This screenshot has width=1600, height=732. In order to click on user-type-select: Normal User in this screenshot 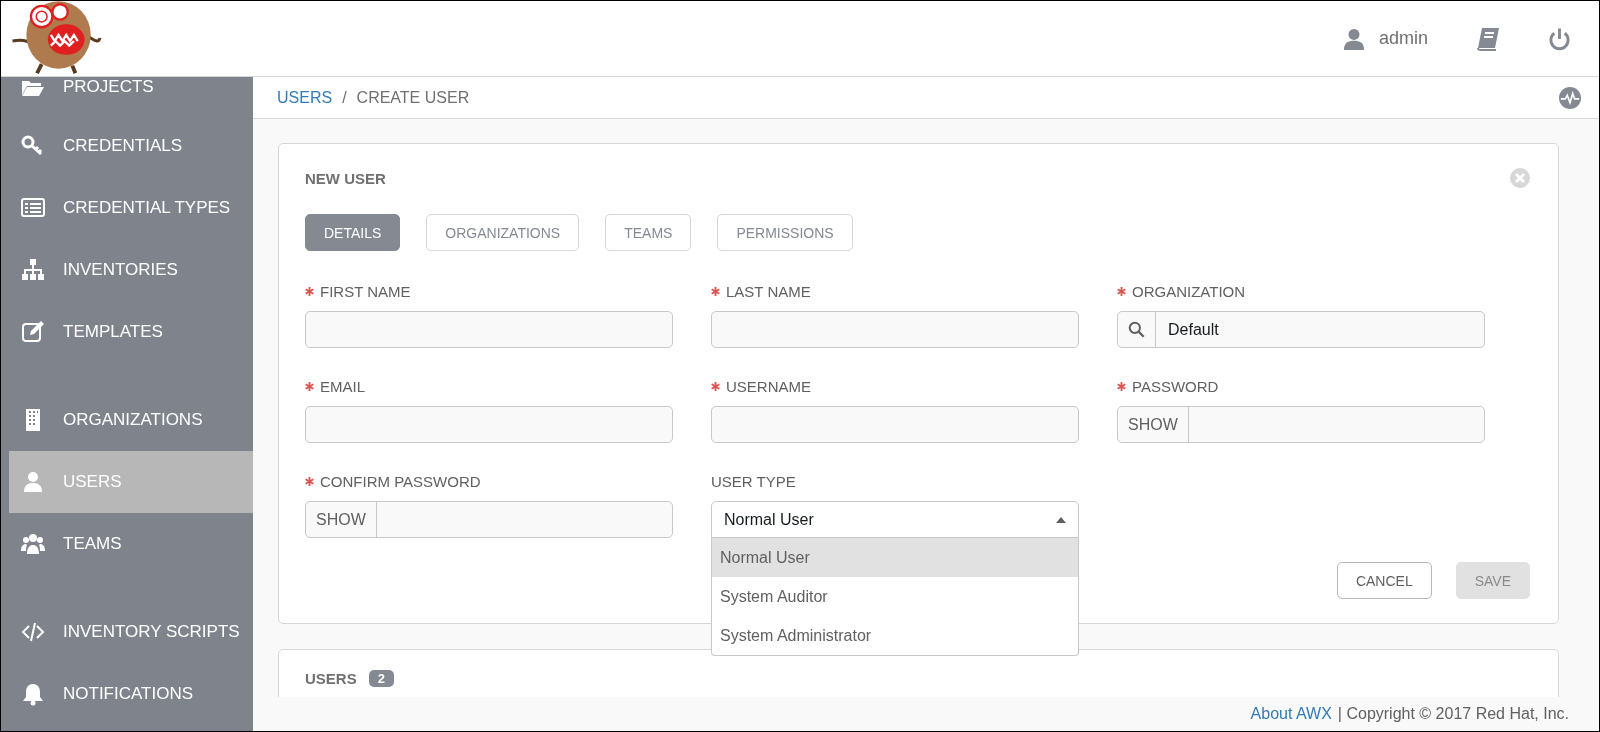, I will do `click(895, 519)`.